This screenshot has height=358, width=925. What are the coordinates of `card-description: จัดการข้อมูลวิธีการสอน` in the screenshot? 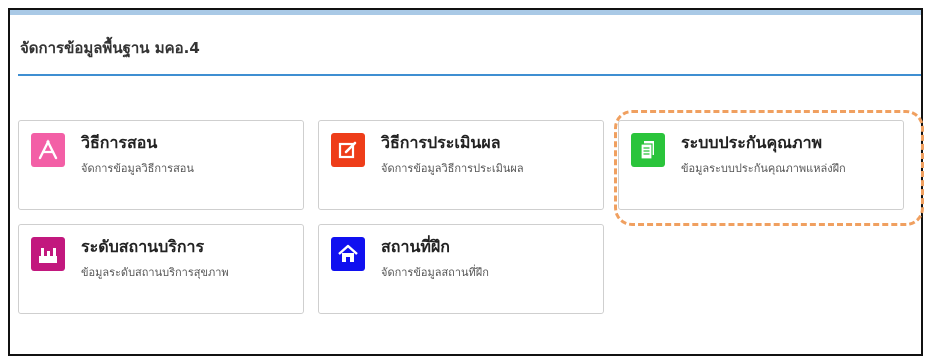 It's located at (137, 168).